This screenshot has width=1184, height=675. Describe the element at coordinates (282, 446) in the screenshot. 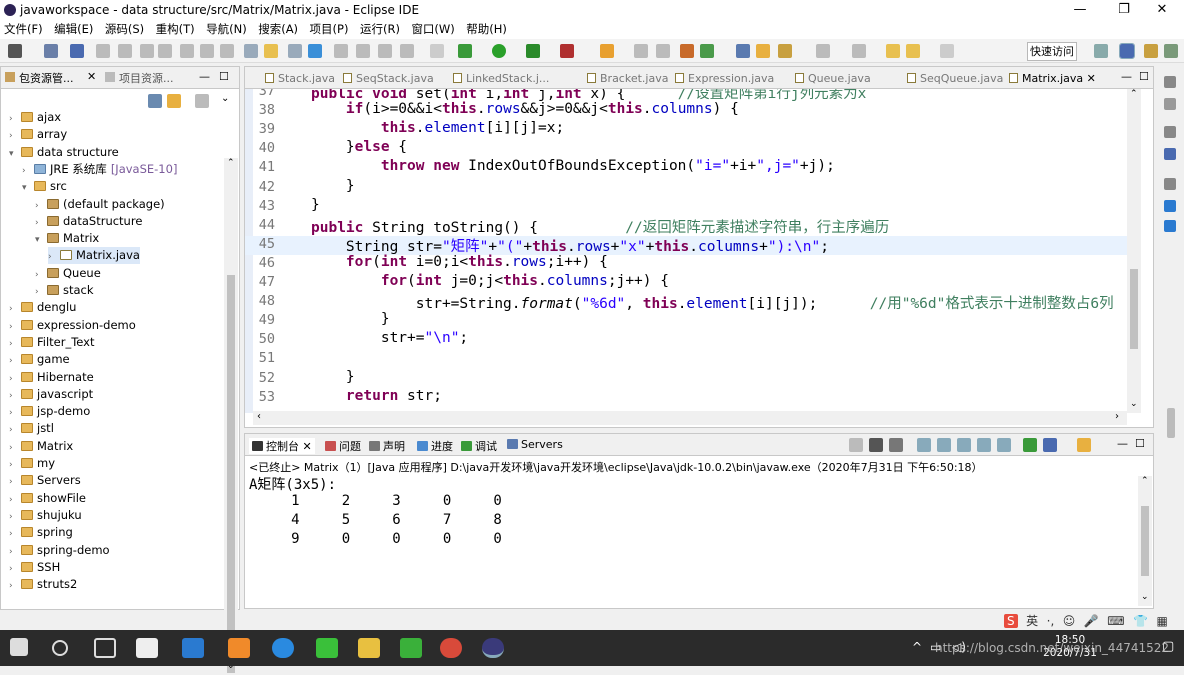

I see `tab-console: 控制台 ✕` at that location.